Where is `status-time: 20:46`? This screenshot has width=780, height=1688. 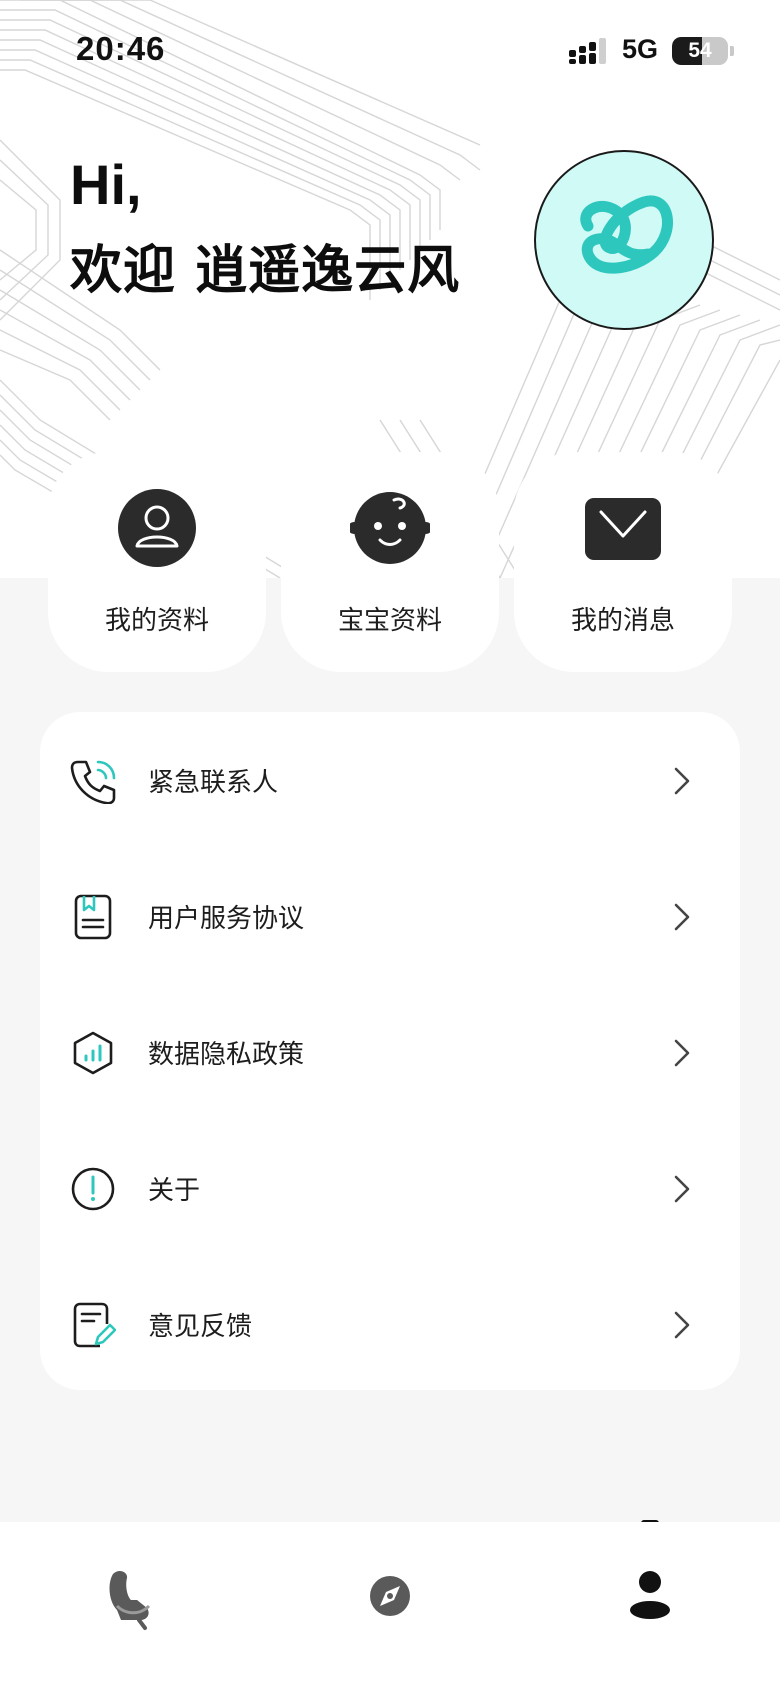
status-time: 20:46 is located at coordinates (121, 48).